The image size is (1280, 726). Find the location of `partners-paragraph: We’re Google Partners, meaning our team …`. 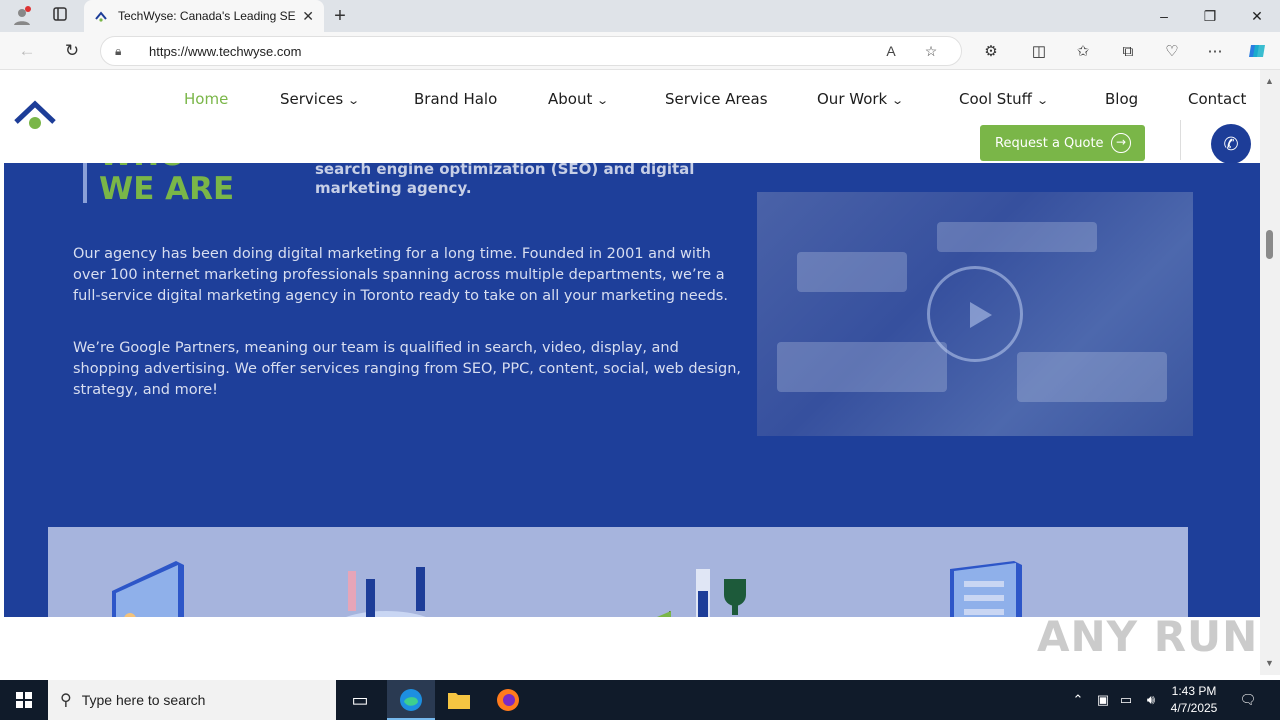

partners-paragraph: We’re Google Partners, meaning our team … is located at coordinates (407, 369).